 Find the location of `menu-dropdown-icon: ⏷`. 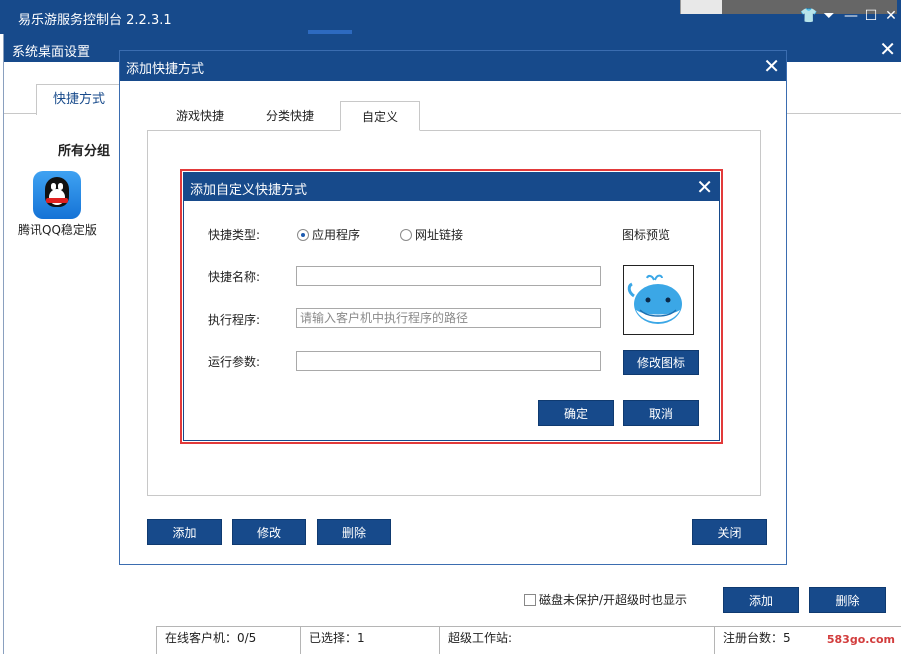

menu-dropdown-icon: ⏷ is located at coordinates (829, 16).